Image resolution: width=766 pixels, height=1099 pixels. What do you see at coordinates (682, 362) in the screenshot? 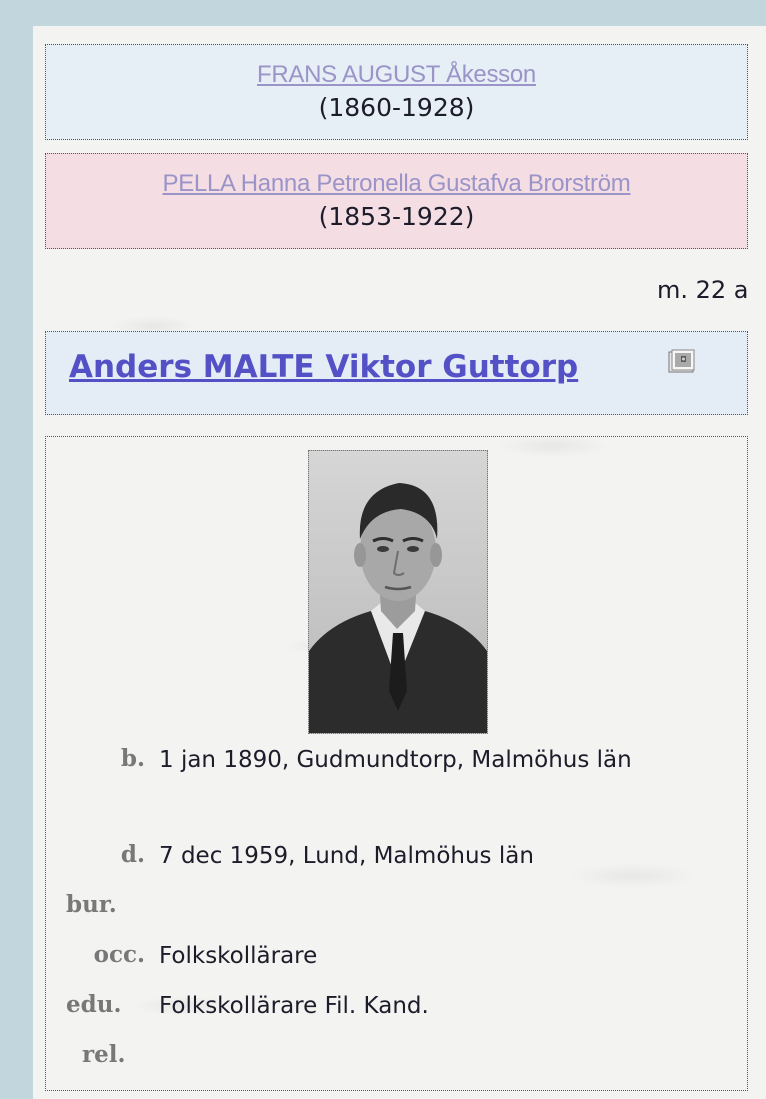
I see `photo-album-icon` at bounding box center [682, 362].